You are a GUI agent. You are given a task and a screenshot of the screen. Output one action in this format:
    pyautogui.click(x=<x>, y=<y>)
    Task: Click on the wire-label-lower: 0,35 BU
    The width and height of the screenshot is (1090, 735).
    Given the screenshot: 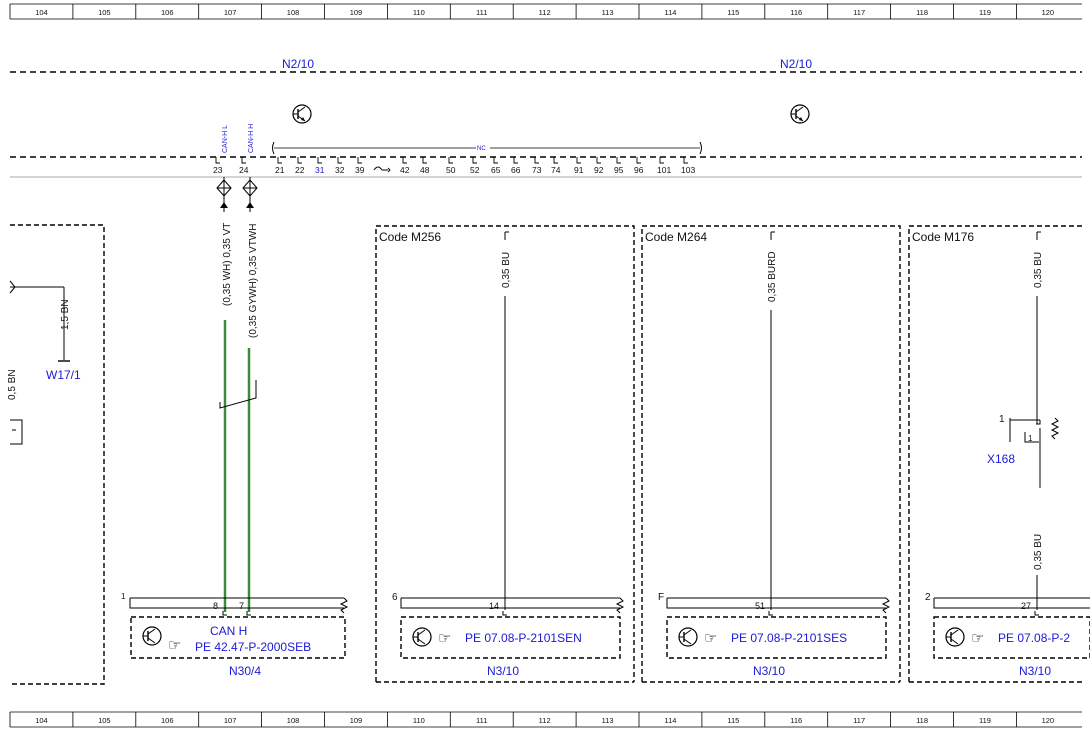 What is the action you would take?
    pyautogui.click(x=1038, y=552)
    